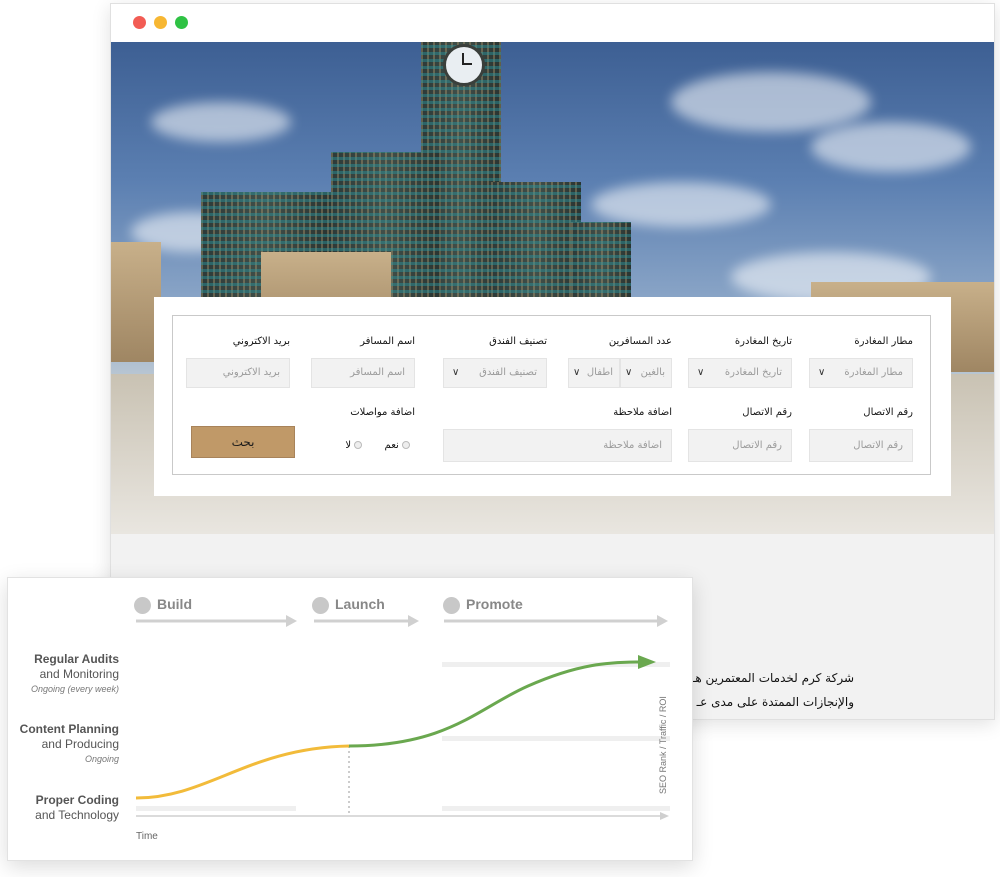 Image resolution: width=1000 pixels, height=877 pixels. Describe the element at coordinates (883, 341) in the screenshot. I see `departure-airport-label: مطار المغادرة` at that location.